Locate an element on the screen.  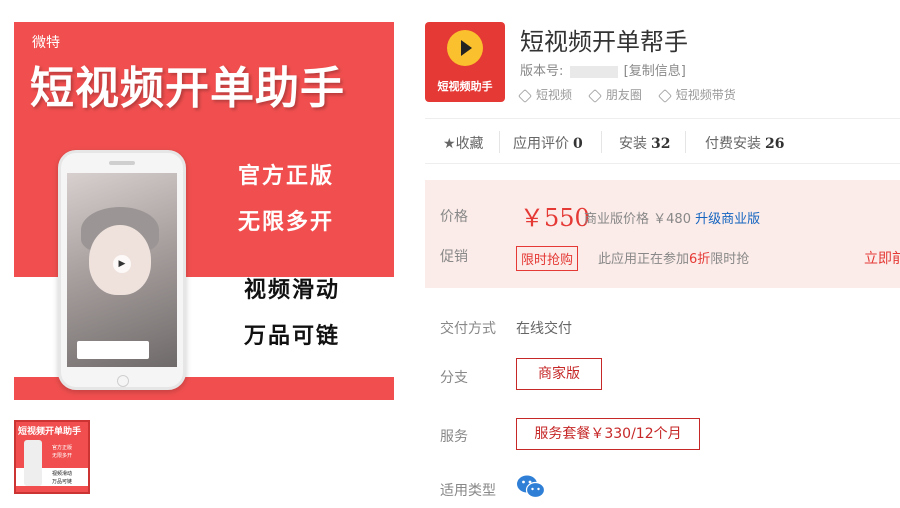
delivery-label: 交付方式 is located at coordinates (468, 329).